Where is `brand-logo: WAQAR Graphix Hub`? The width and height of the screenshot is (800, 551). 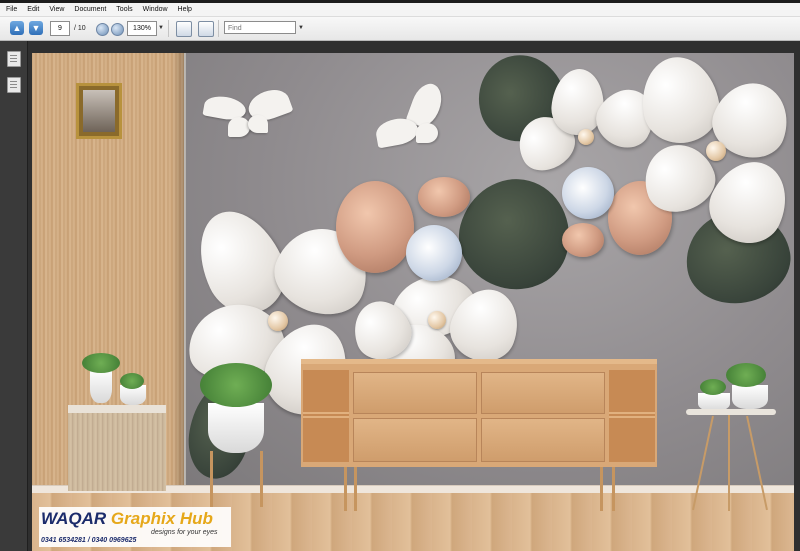 brand-logo: WAQAR Graphix Hub is located at coordinates (127, 519).